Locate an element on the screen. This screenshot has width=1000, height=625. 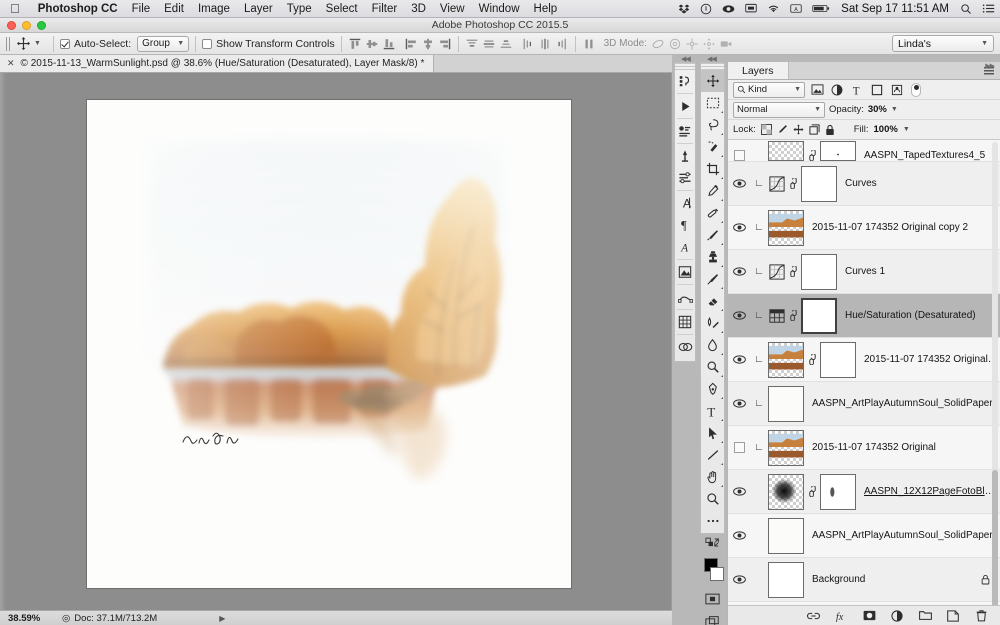
dodge-icon is located at coordinates (712, 367).